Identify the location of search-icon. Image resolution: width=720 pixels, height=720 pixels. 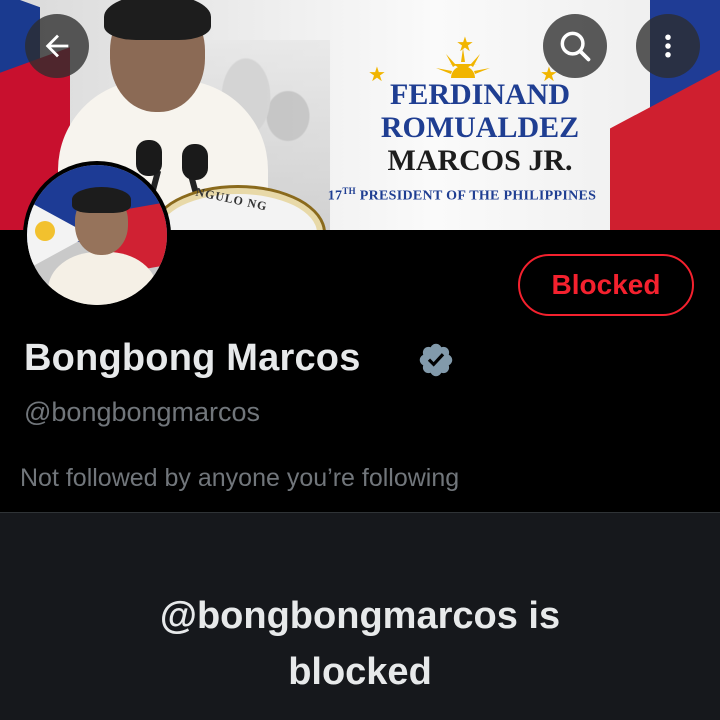
(575, 46).